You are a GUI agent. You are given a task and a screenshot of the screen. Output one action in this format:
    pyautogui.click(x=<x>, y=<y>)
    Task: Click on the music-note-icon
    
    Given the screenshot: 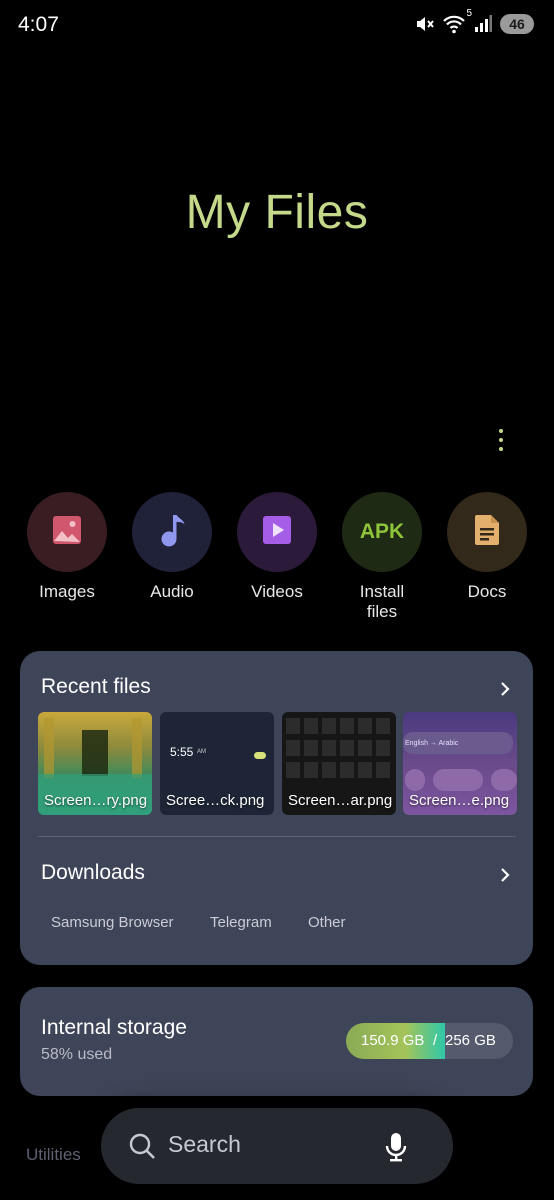 What is the action you would take?
    pyautogui.click(x=172, y=532)
    